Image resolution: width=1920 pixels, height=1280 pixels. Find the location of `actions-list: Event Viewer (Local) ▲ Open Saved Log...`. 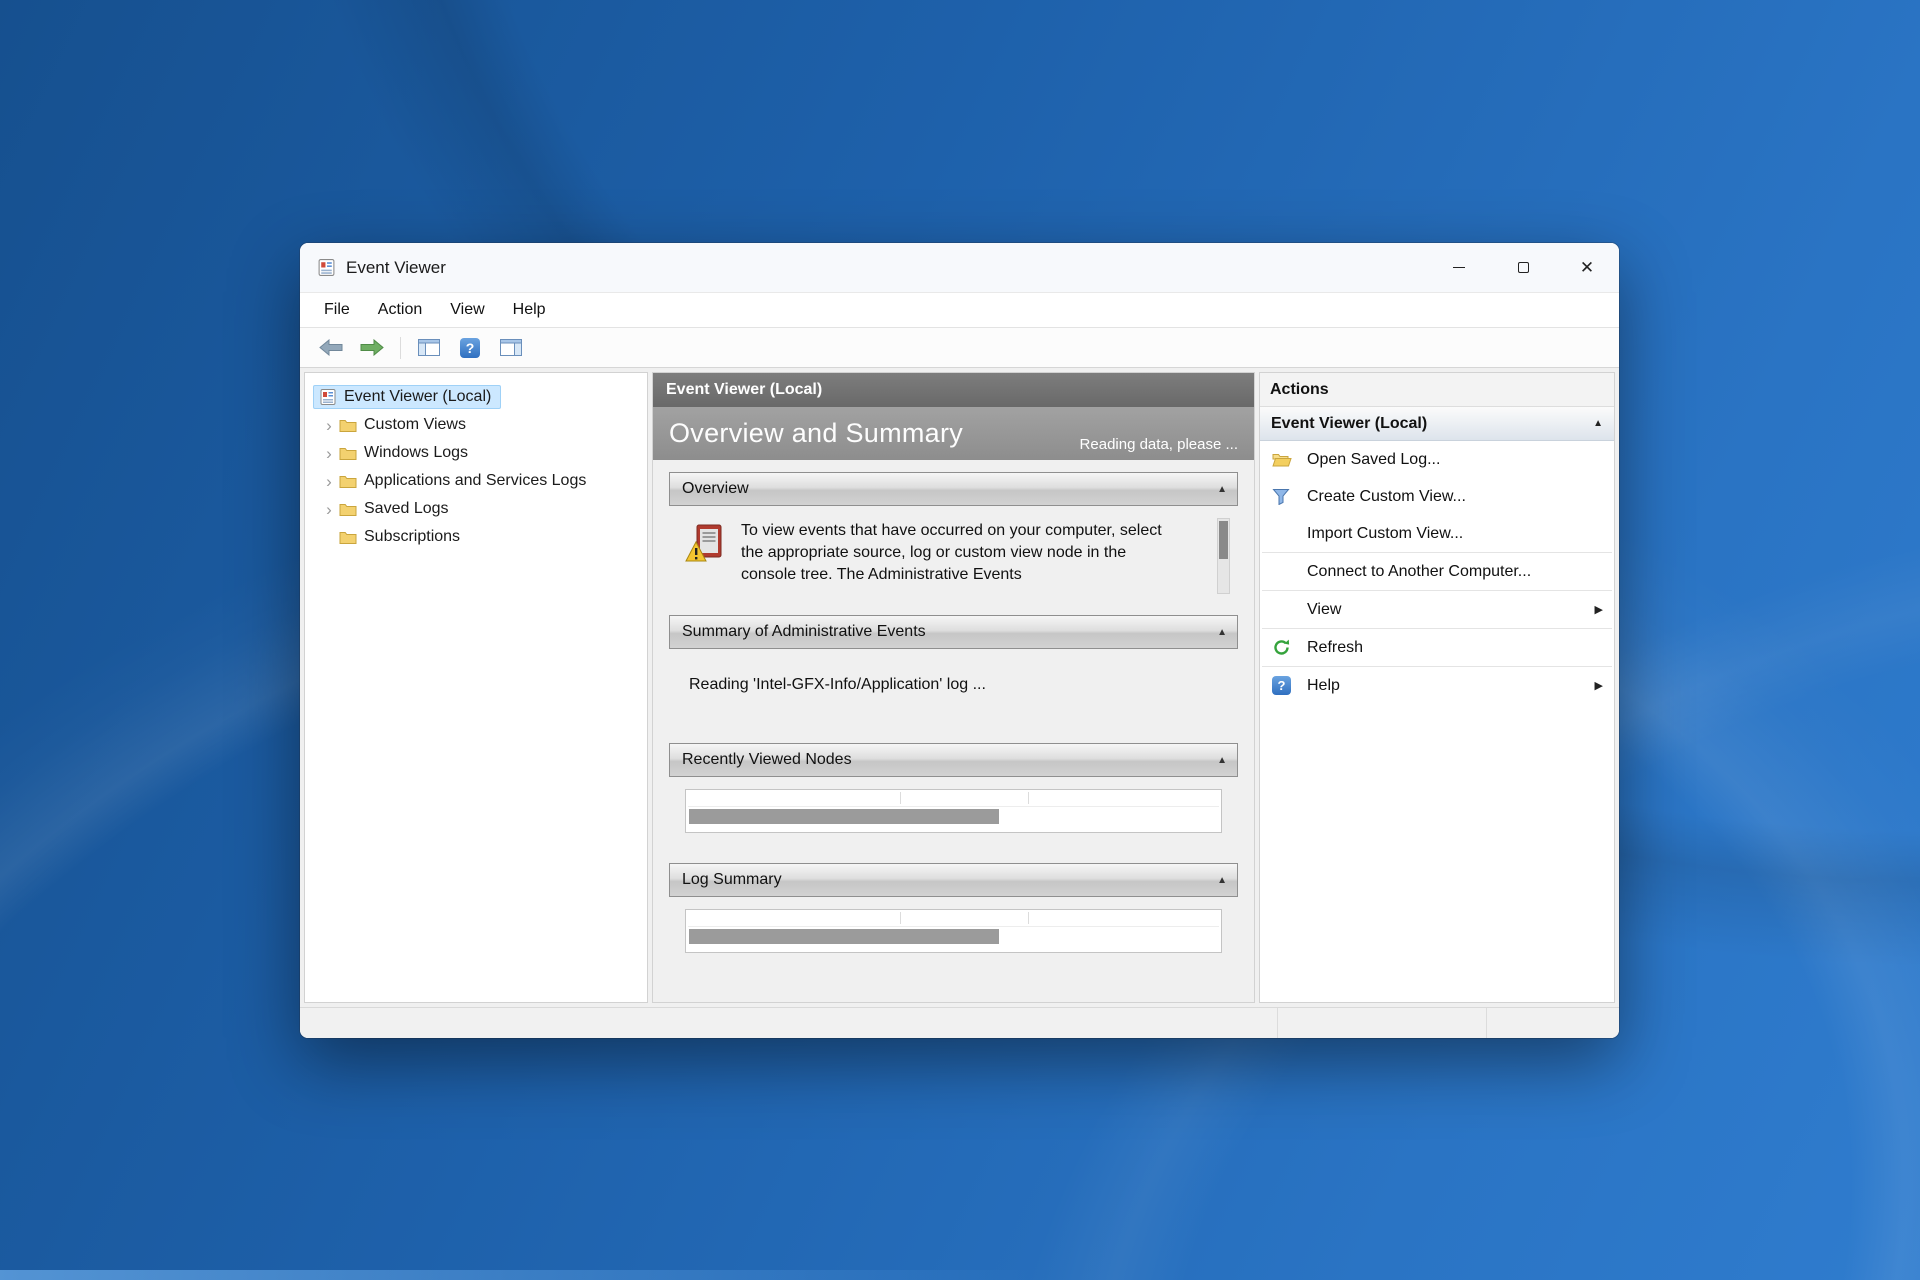

actions-list: Event Viewer (Local) ▲ Open Saved Log... is located at coordinates (1437, 704).